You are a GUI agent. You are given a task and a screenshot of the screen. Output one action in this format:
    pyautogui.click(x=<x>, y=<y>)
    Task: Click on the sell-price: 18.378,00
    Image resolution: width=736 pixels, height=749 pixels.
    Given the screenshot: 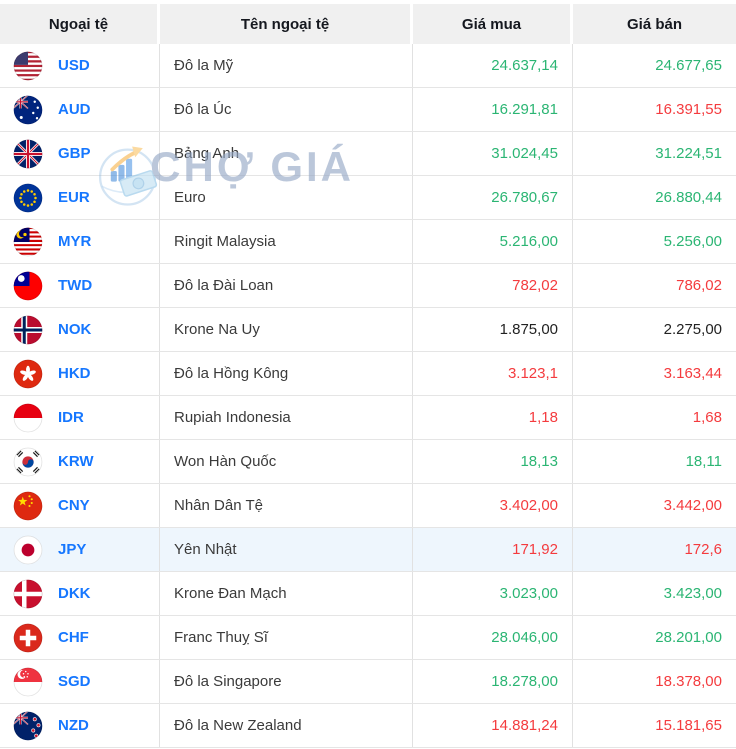 What is the action you would take?
    pyautogui.click(x=688, y=681)
    